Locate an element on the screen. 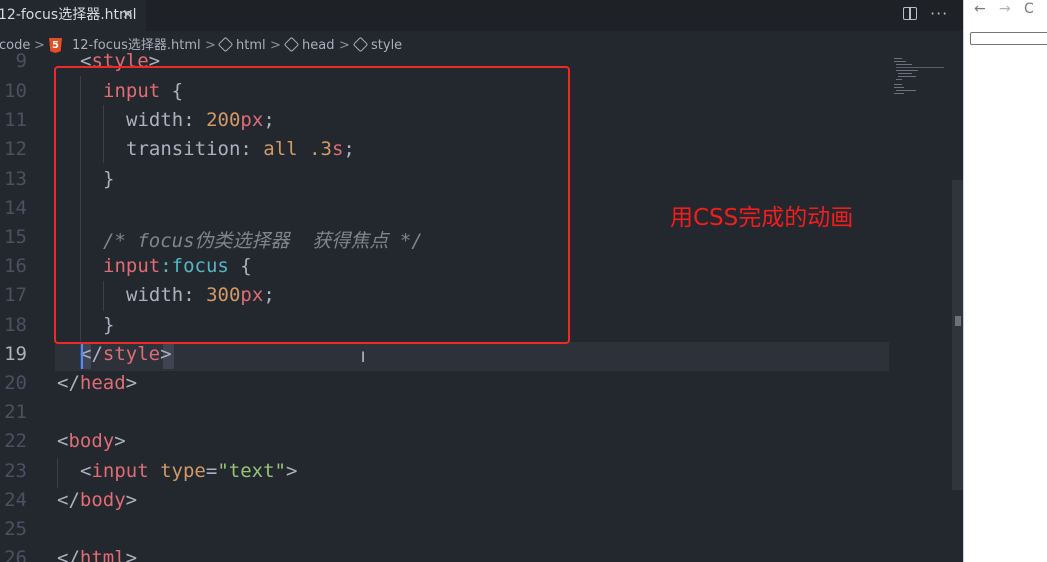  forward-arrow-icon: → is located at coordinates (1005, 9).